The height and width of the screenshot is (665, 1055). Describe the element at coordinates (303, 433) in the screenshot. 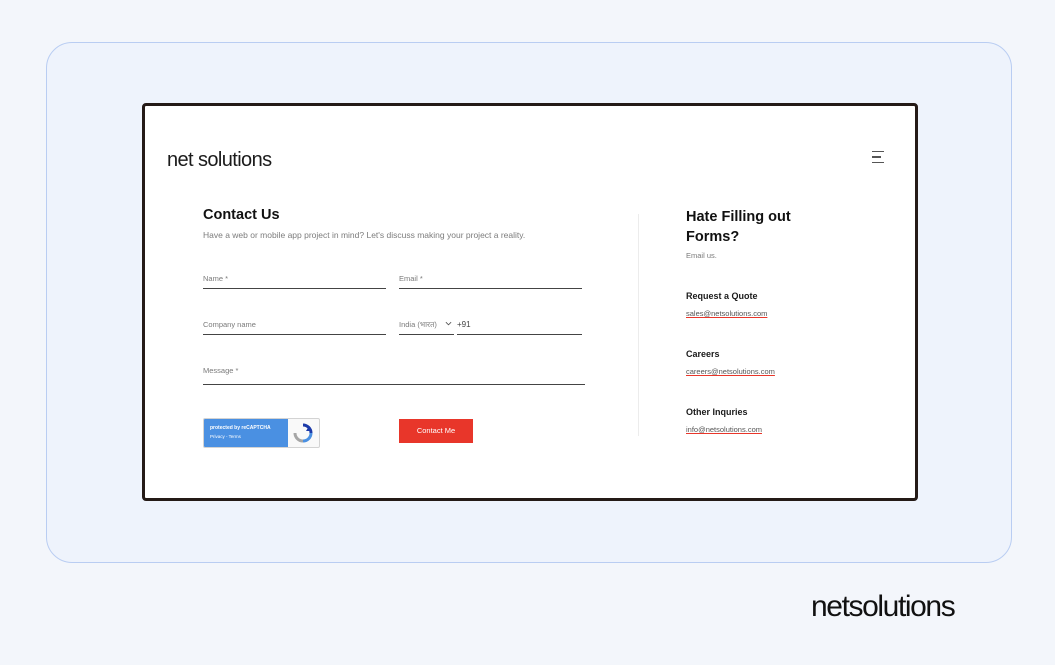

I see `recaptcha-icon` at that location.